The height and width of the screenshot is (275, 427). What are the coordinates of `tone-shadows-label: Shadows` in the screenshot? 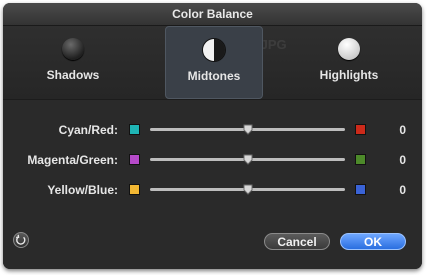 It's located at (73, 75).